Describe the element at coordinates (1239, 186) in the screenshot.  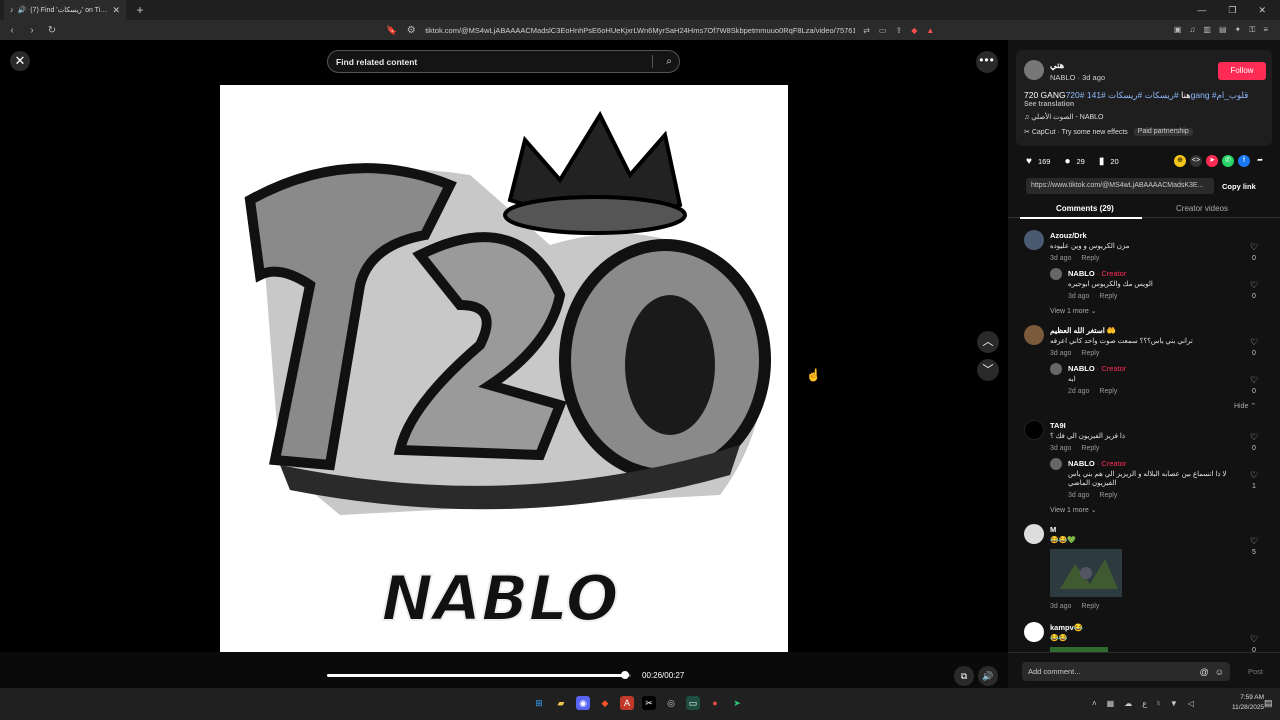
I see `copy-link-button: Copy link` at that location.